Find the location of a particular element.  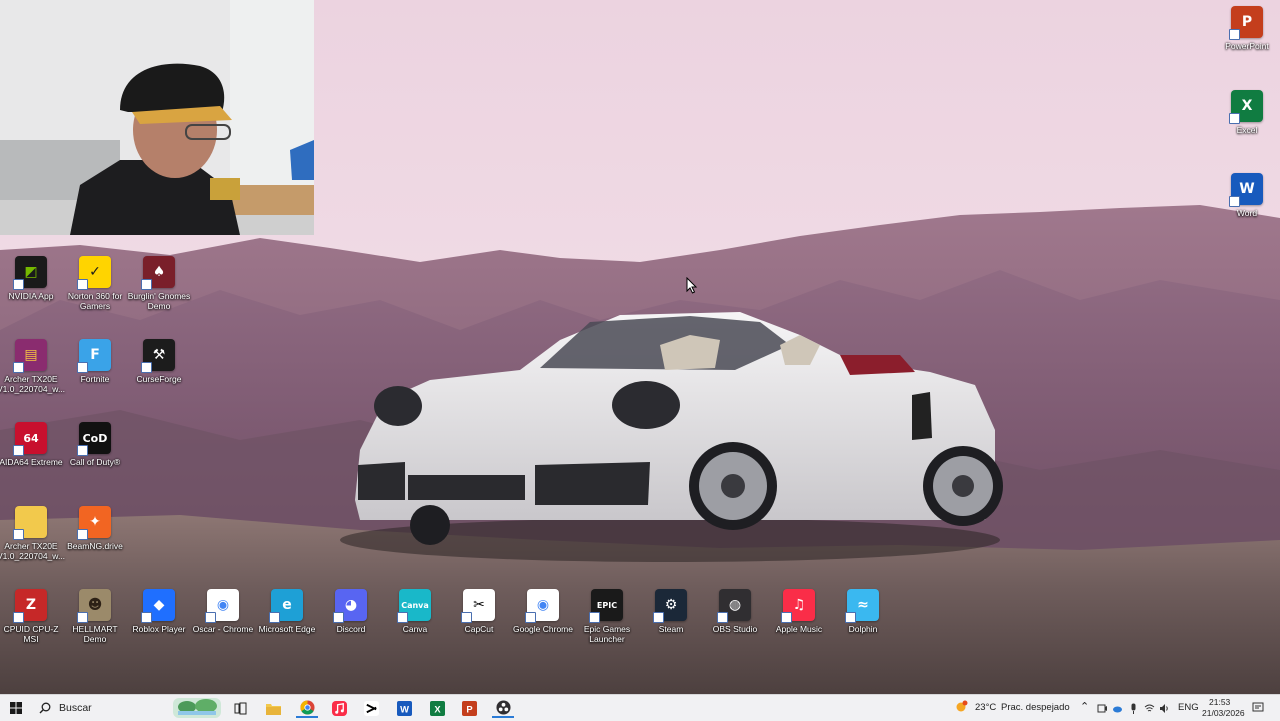

widgets-icon is located at coordinates (197, 708).